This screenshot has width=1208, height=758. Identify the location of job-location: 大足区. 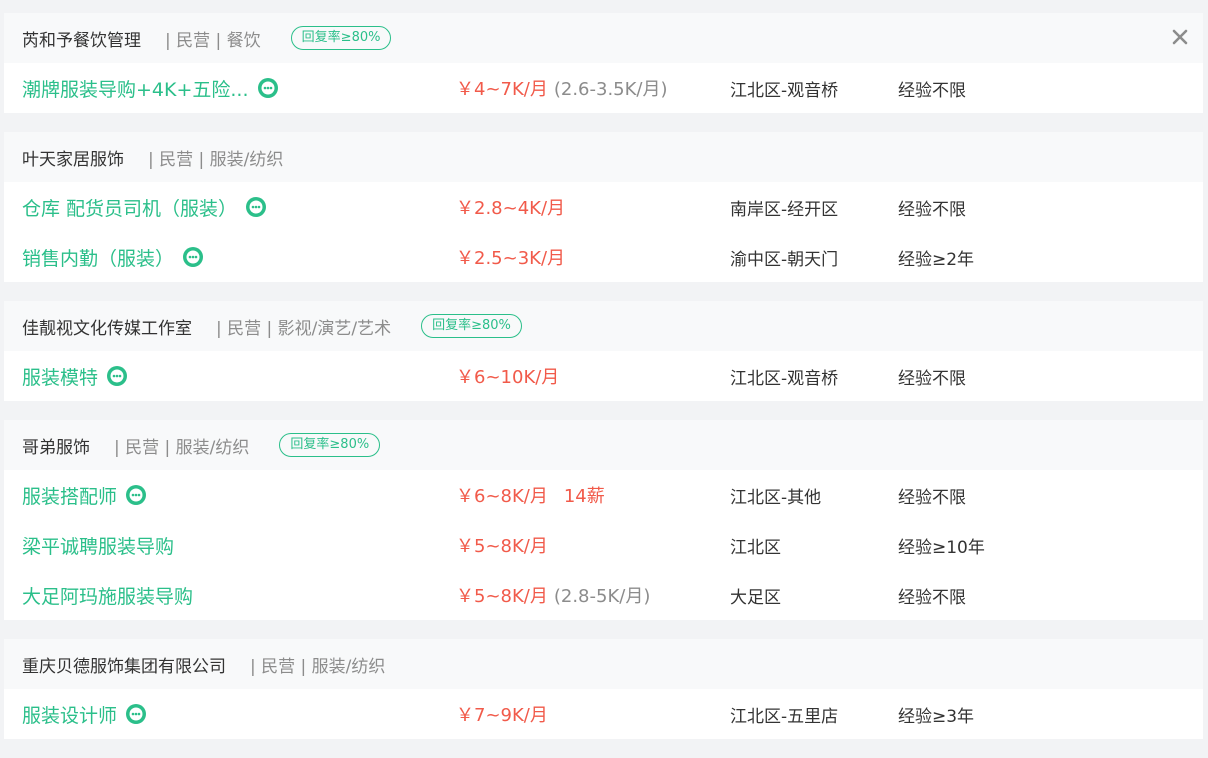
(755, 597).